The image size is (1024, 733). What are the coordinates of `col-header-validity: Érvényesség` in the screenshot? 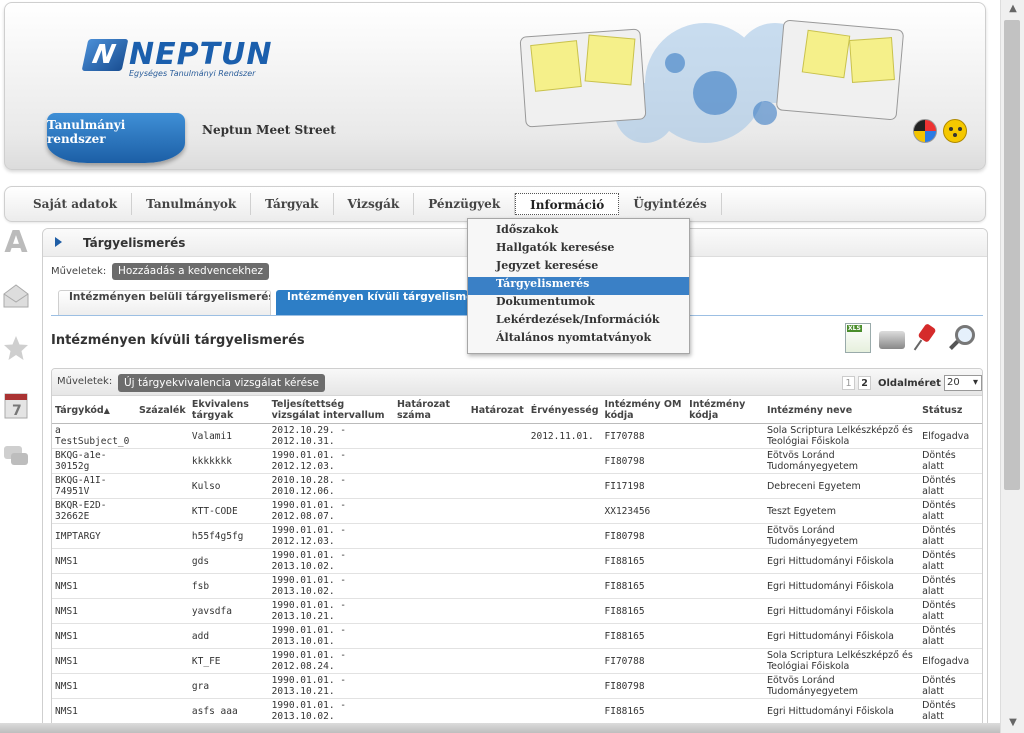 It's located at (564, 410).